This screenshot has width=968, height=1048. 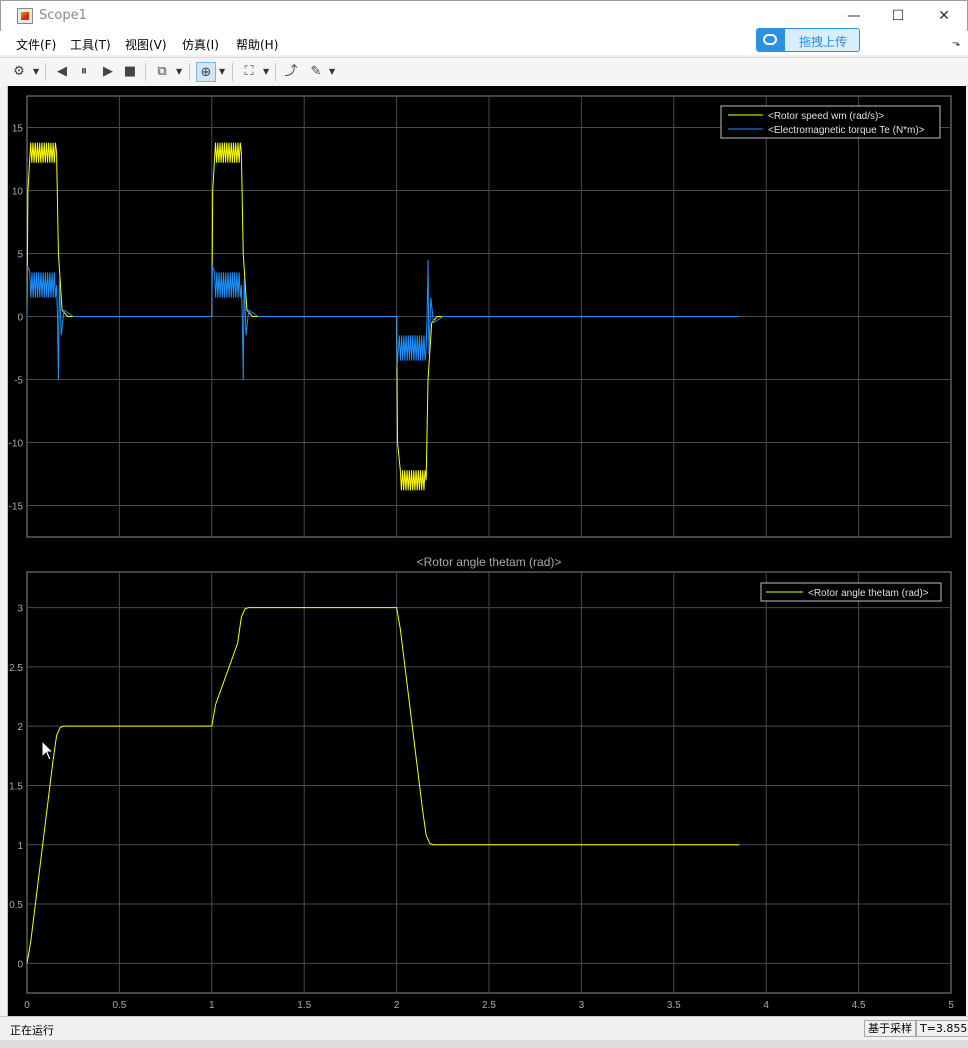 What do you see at coordinates (956, 43) in the screenshot?
I see `collapse-toolbar-icon: ⬎` at bounding box center [956, 43].